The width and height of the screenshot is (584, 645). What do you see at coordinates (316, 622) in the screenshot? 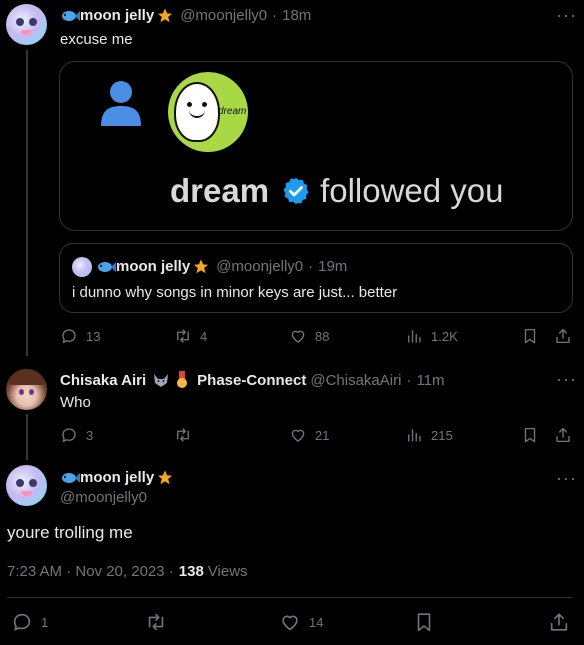
I see `like-count: 14` at bounding box center [316, 622].